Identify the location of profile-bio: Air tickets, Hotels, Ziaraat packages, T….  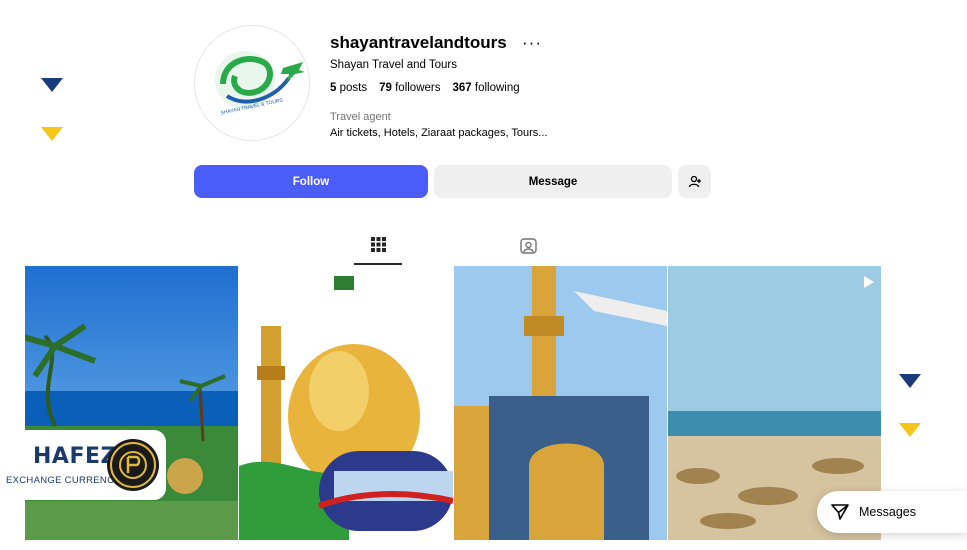
(439, 133).